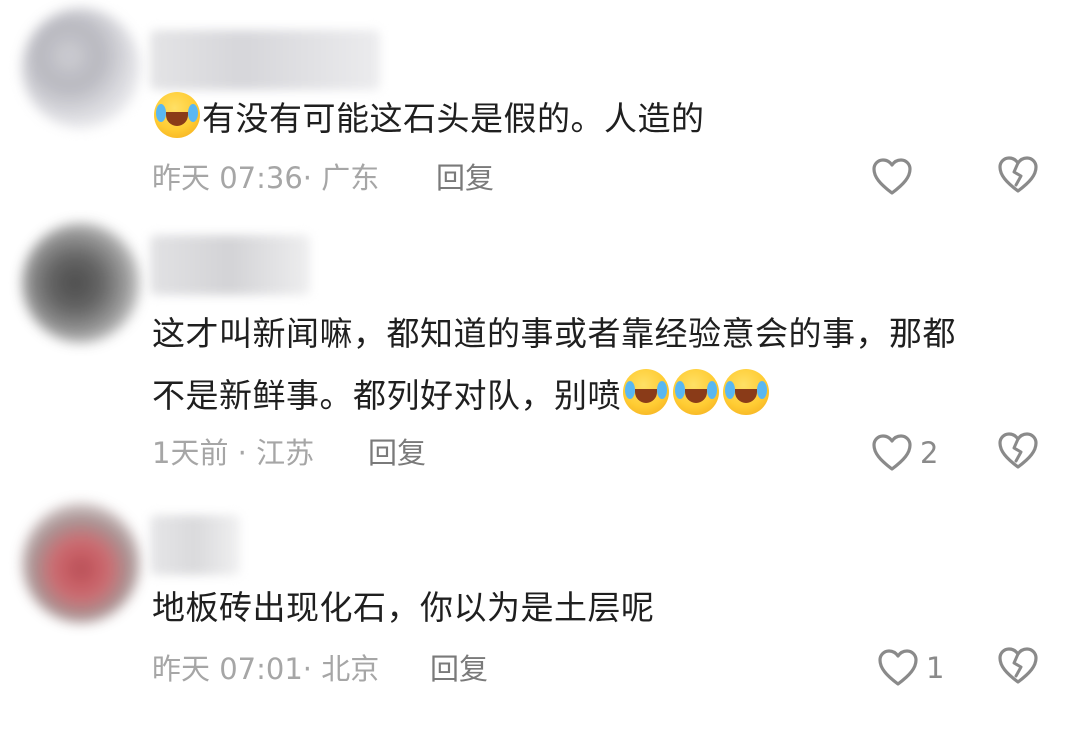  I want to click on like-button: 2, so click(904, 453).